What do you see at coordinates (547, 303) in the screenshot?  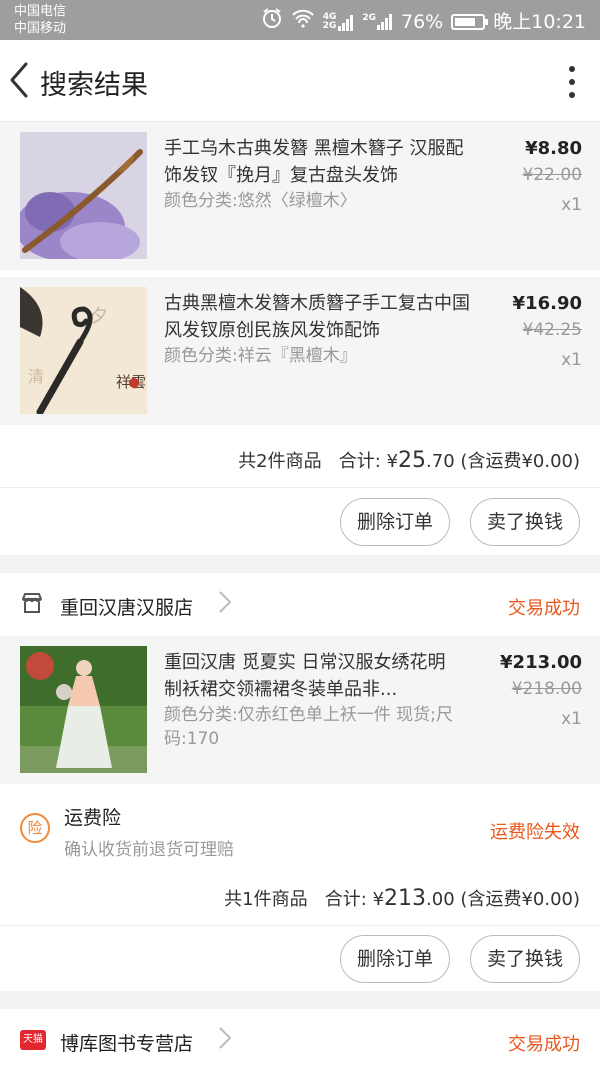 I see `product-price: ¥16.90` at bounding box center [547, 303].